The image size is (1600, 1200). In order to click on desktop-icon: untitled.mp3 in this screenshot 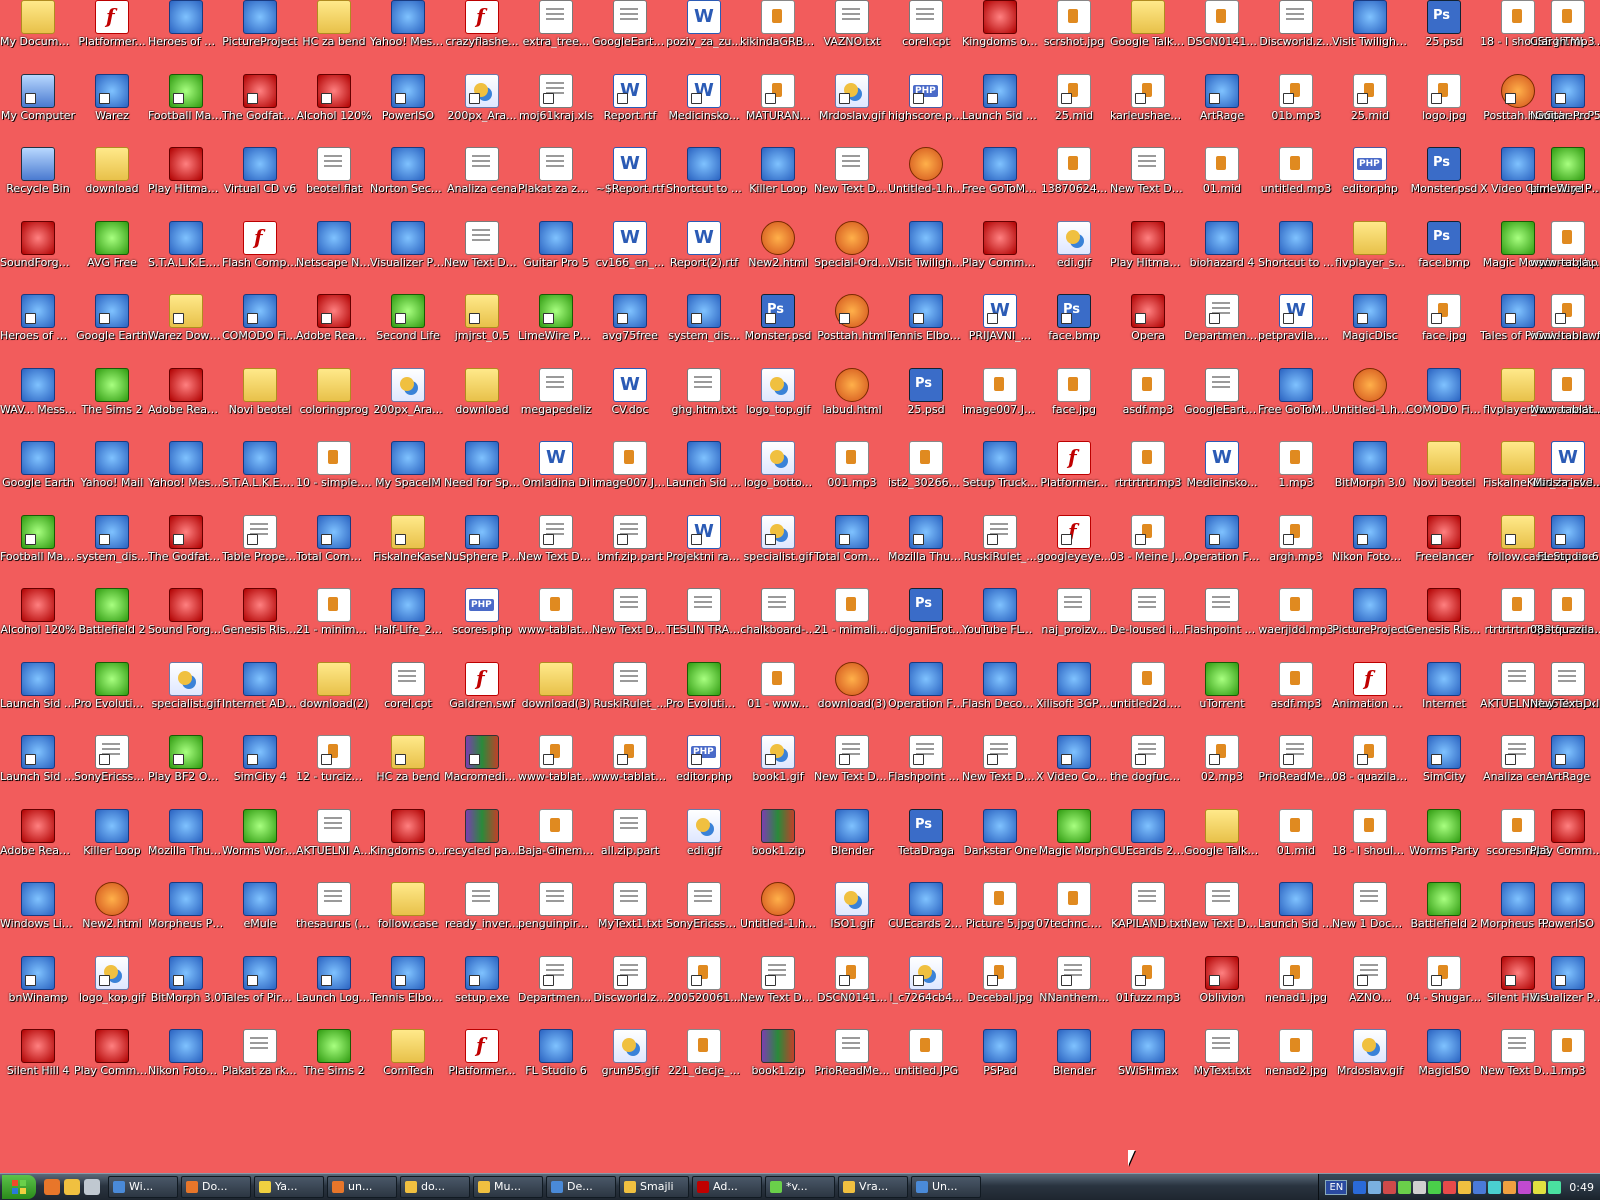, I will do `click(1296, 171)`.